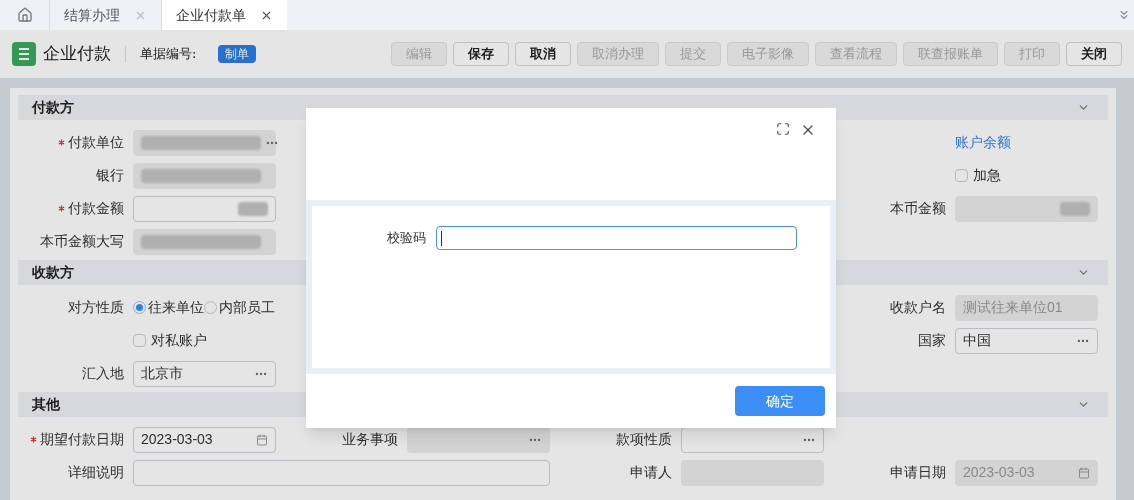 Image resolution: width=1134 pixels, height=500 pixels. I want to click on field-label: 本币金额大写, so click(82, 241).